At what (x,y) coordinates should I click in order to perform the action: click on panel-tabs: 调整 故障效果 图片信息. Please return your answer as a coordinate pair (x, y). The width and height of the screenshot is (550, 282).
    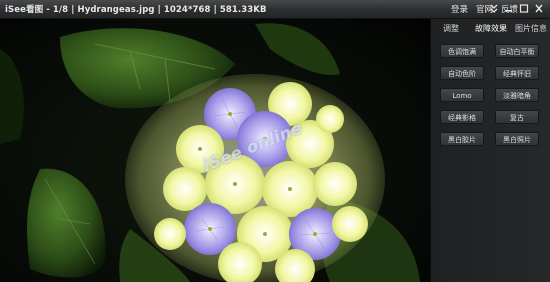
    Looking at the image, I should click on (490, 29).